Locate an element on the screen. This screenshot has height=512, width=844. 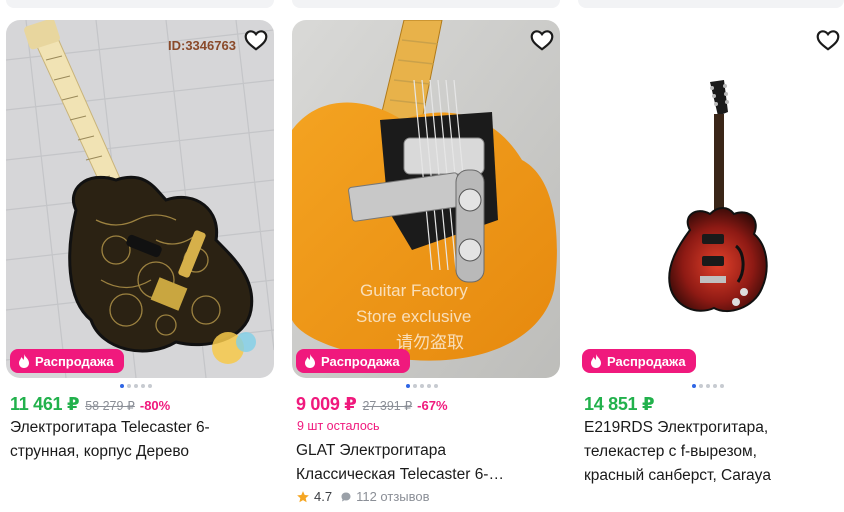
discount-percent: -67% is located at coordinates (432, 405).